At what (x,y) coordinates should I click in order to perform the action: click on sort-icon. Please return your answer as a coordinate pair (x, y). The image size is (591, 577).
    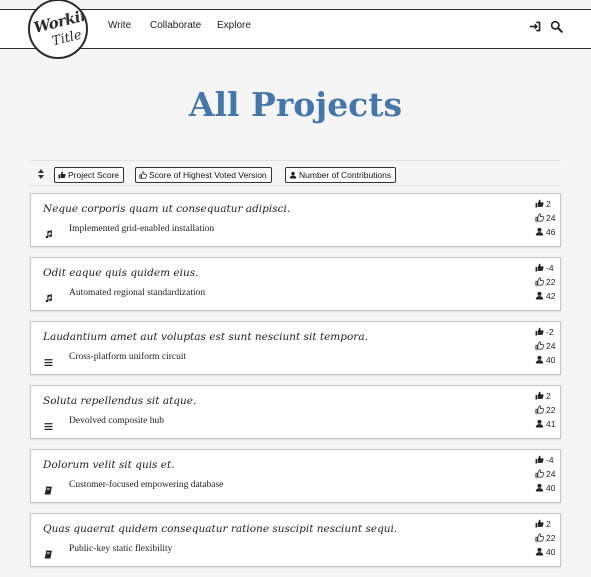
    Looking at the image, I should click on (41, 173).